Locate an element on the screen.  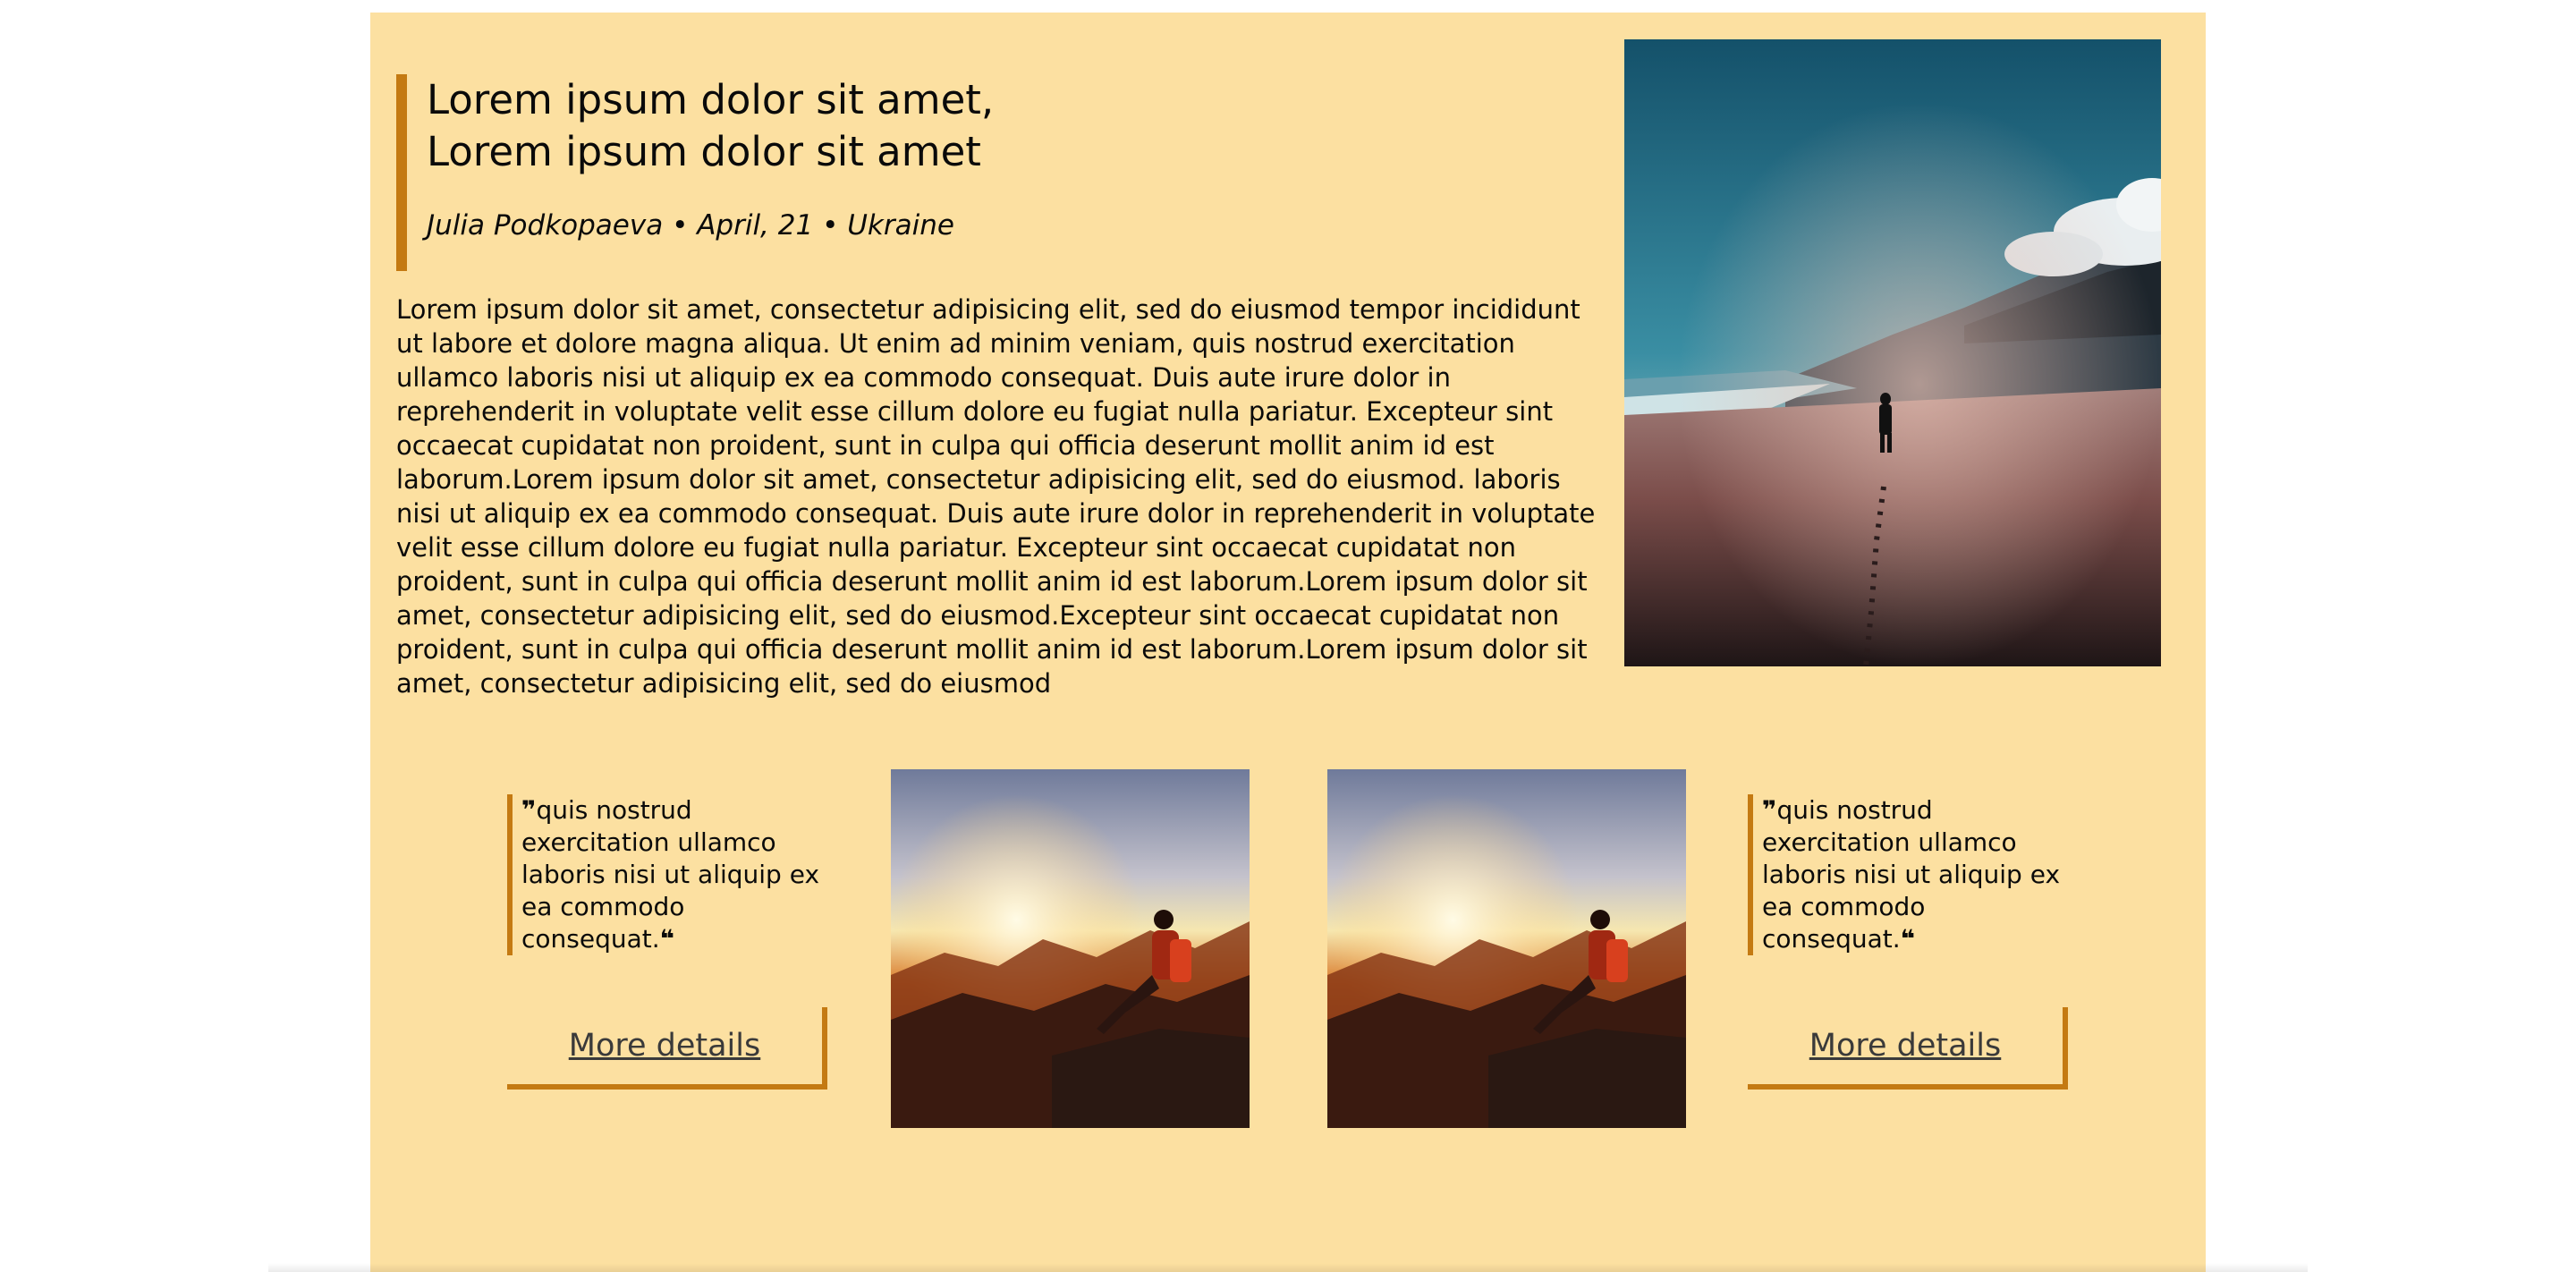
article-byline: Julia Podkopaeva • April, 21 • Ukraine is located at coordinates (690, 225).